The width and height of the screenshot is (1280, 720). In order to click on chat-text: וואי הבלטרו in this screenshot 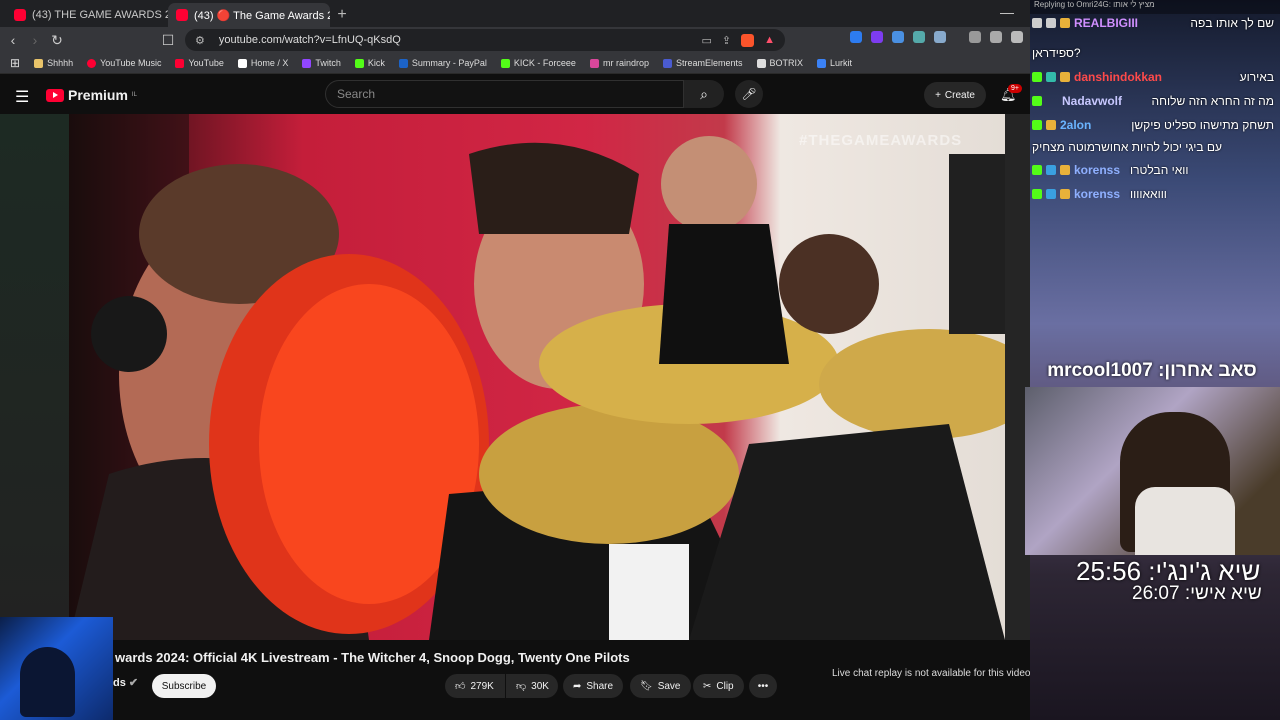, I will do `click(1159, 170)`.